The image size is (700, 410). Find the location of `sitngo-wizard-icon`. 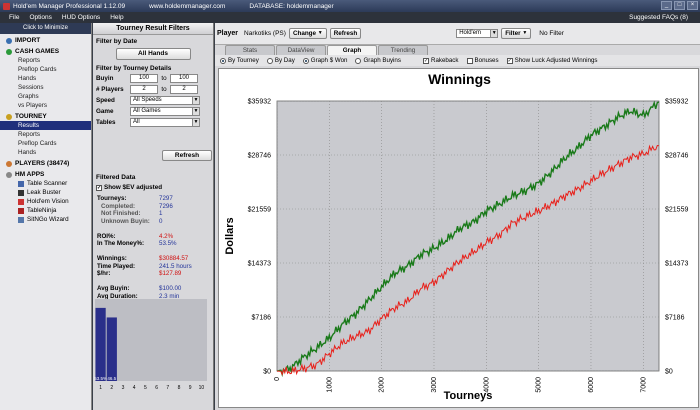

sitngo-wizard-icon is located at coordinates (21, 219).